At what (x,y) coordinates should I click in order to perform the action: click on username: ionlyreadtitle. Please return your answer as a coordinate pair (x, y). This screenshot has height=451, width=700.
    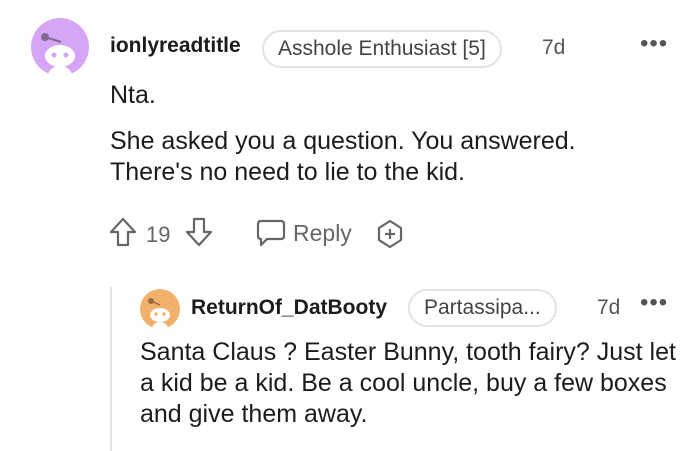
    Looking at the image, I should click on (175, 46).